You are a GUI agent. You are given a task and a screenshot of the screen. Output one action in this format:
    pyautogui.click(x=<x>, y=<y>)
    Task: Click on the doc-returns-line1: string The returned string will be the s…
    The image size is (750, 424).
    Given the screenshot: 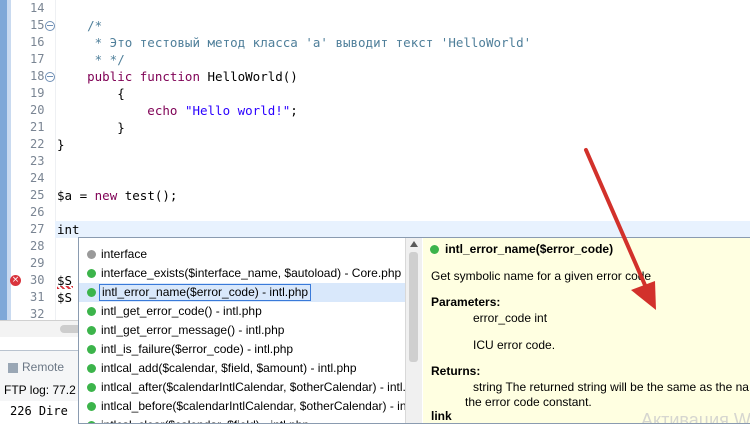 What is the action you would take?
    pyautogui.click(x=611, y=387)
    